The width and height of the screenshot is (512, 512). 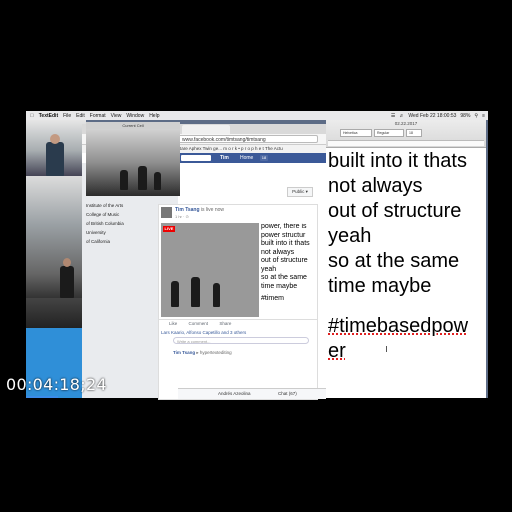 I want to click on camera-window: Current Cell, so click(x=133, y=159).